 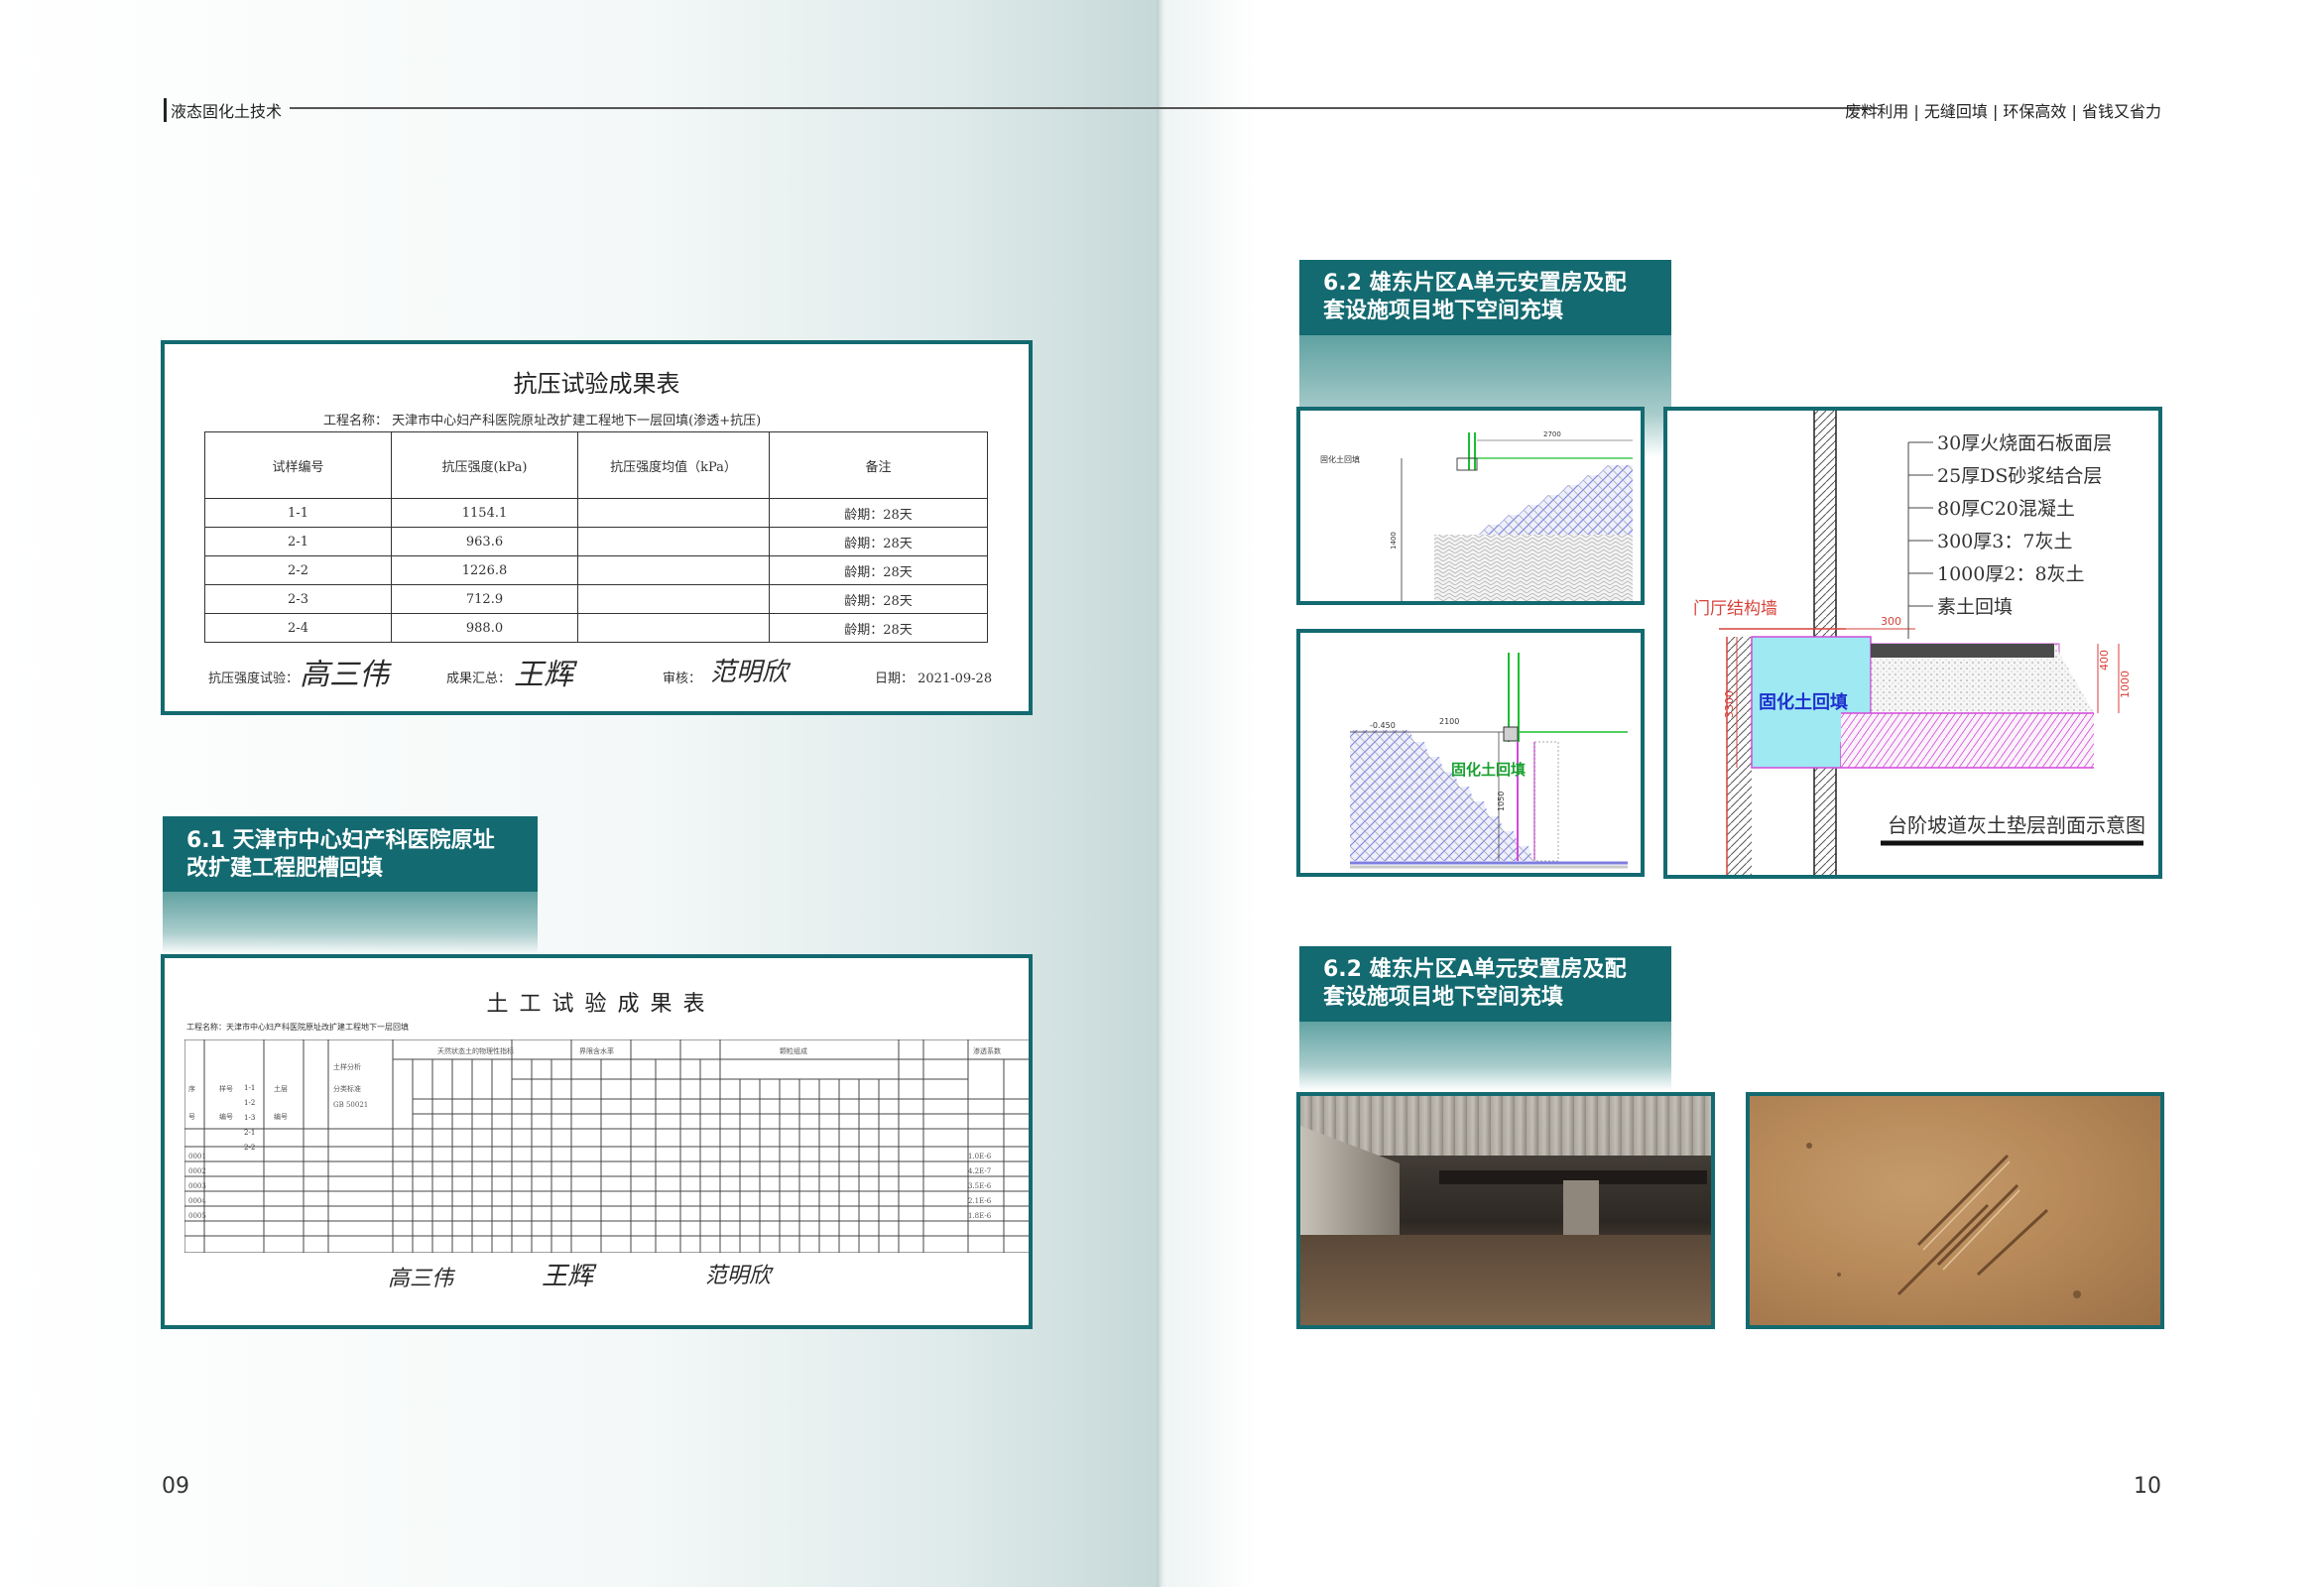 I want to click on cell-strength: 712.9, so click(x=484, y=599).